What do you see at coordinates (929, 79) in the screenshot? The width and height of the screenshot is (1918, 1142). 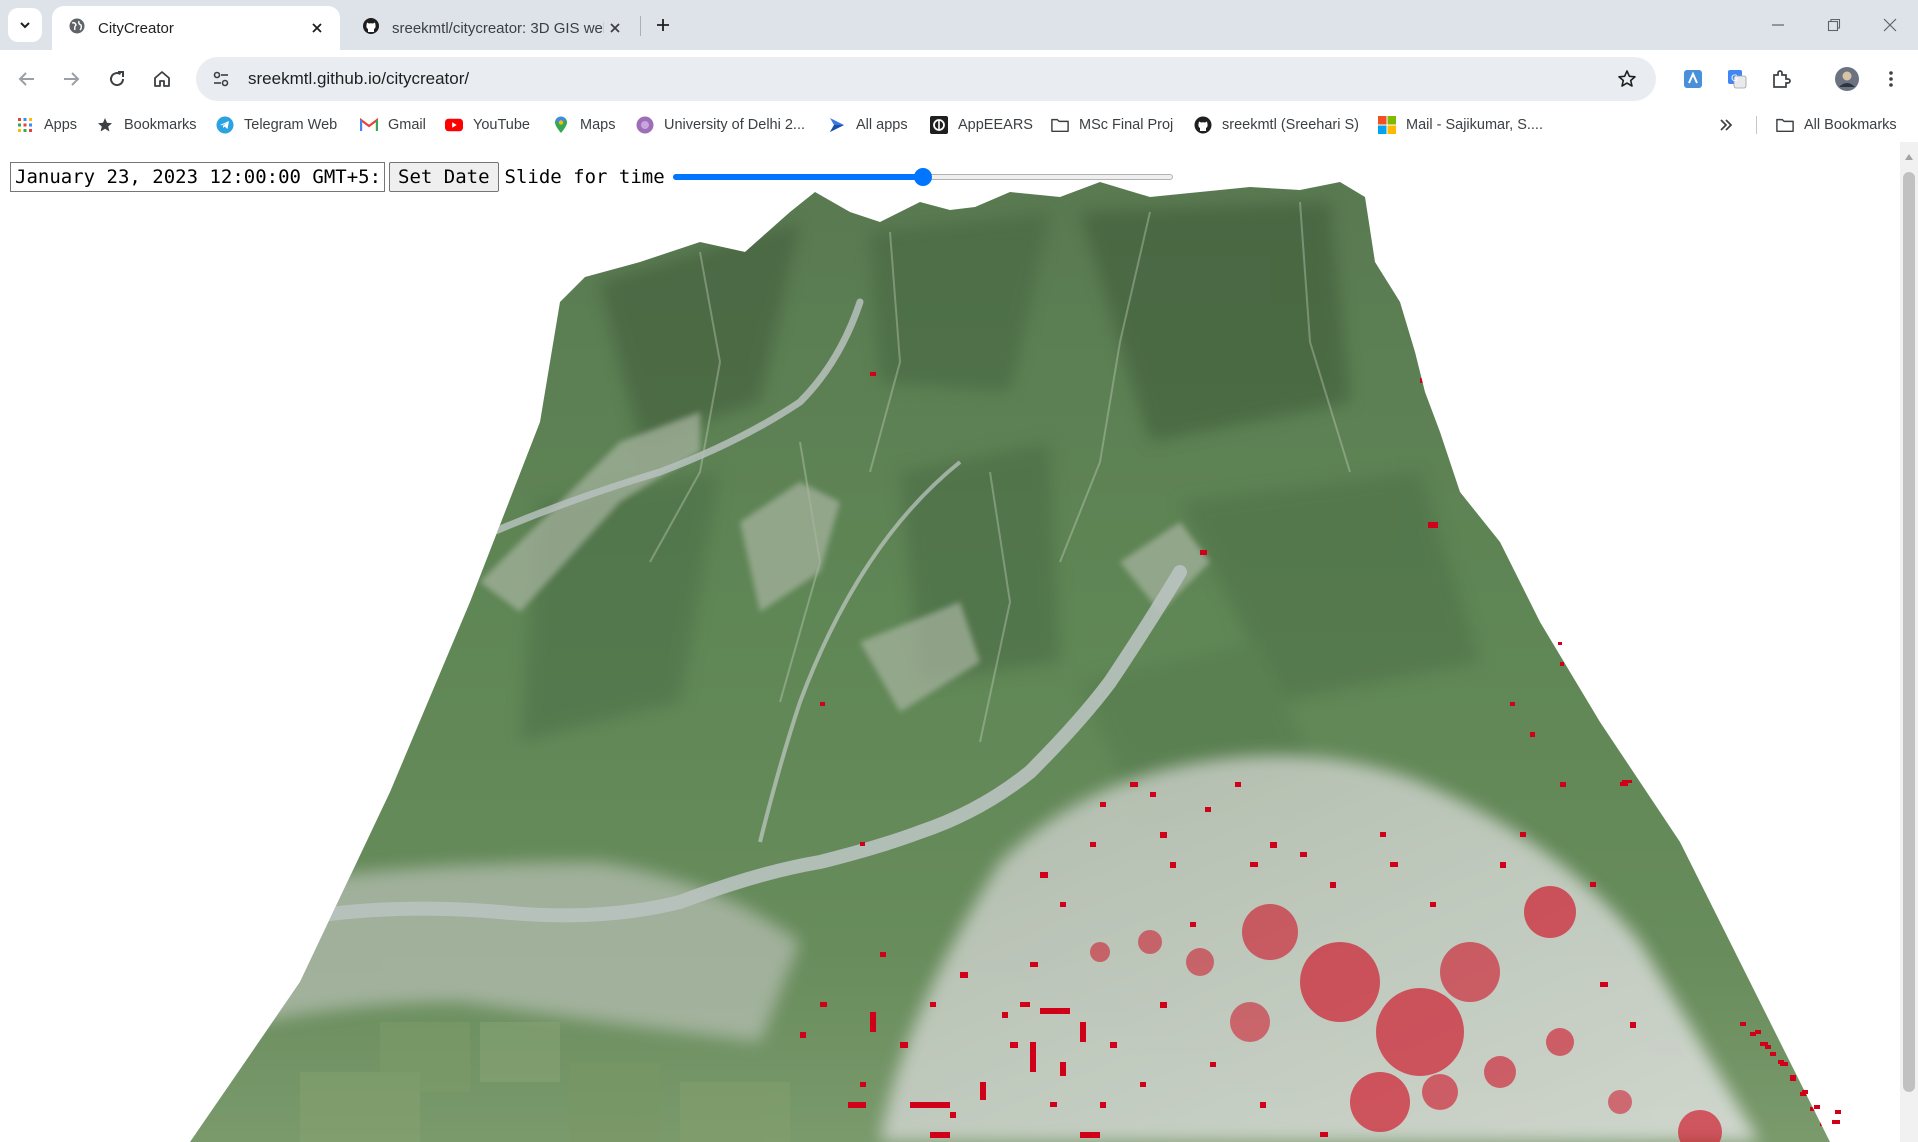 I see `url-text: sreekmtl.github.io/citycreator/` at bounding box center [929, 79].